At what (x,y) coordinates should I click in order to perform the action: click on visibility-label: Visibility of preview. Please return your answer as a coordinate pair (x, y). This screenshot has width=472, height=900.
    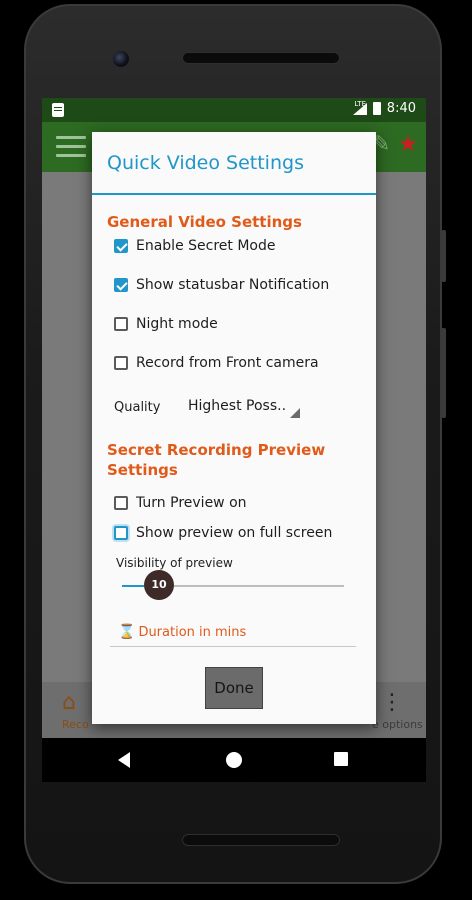
    Looking at the image, I should click on (174, 563).